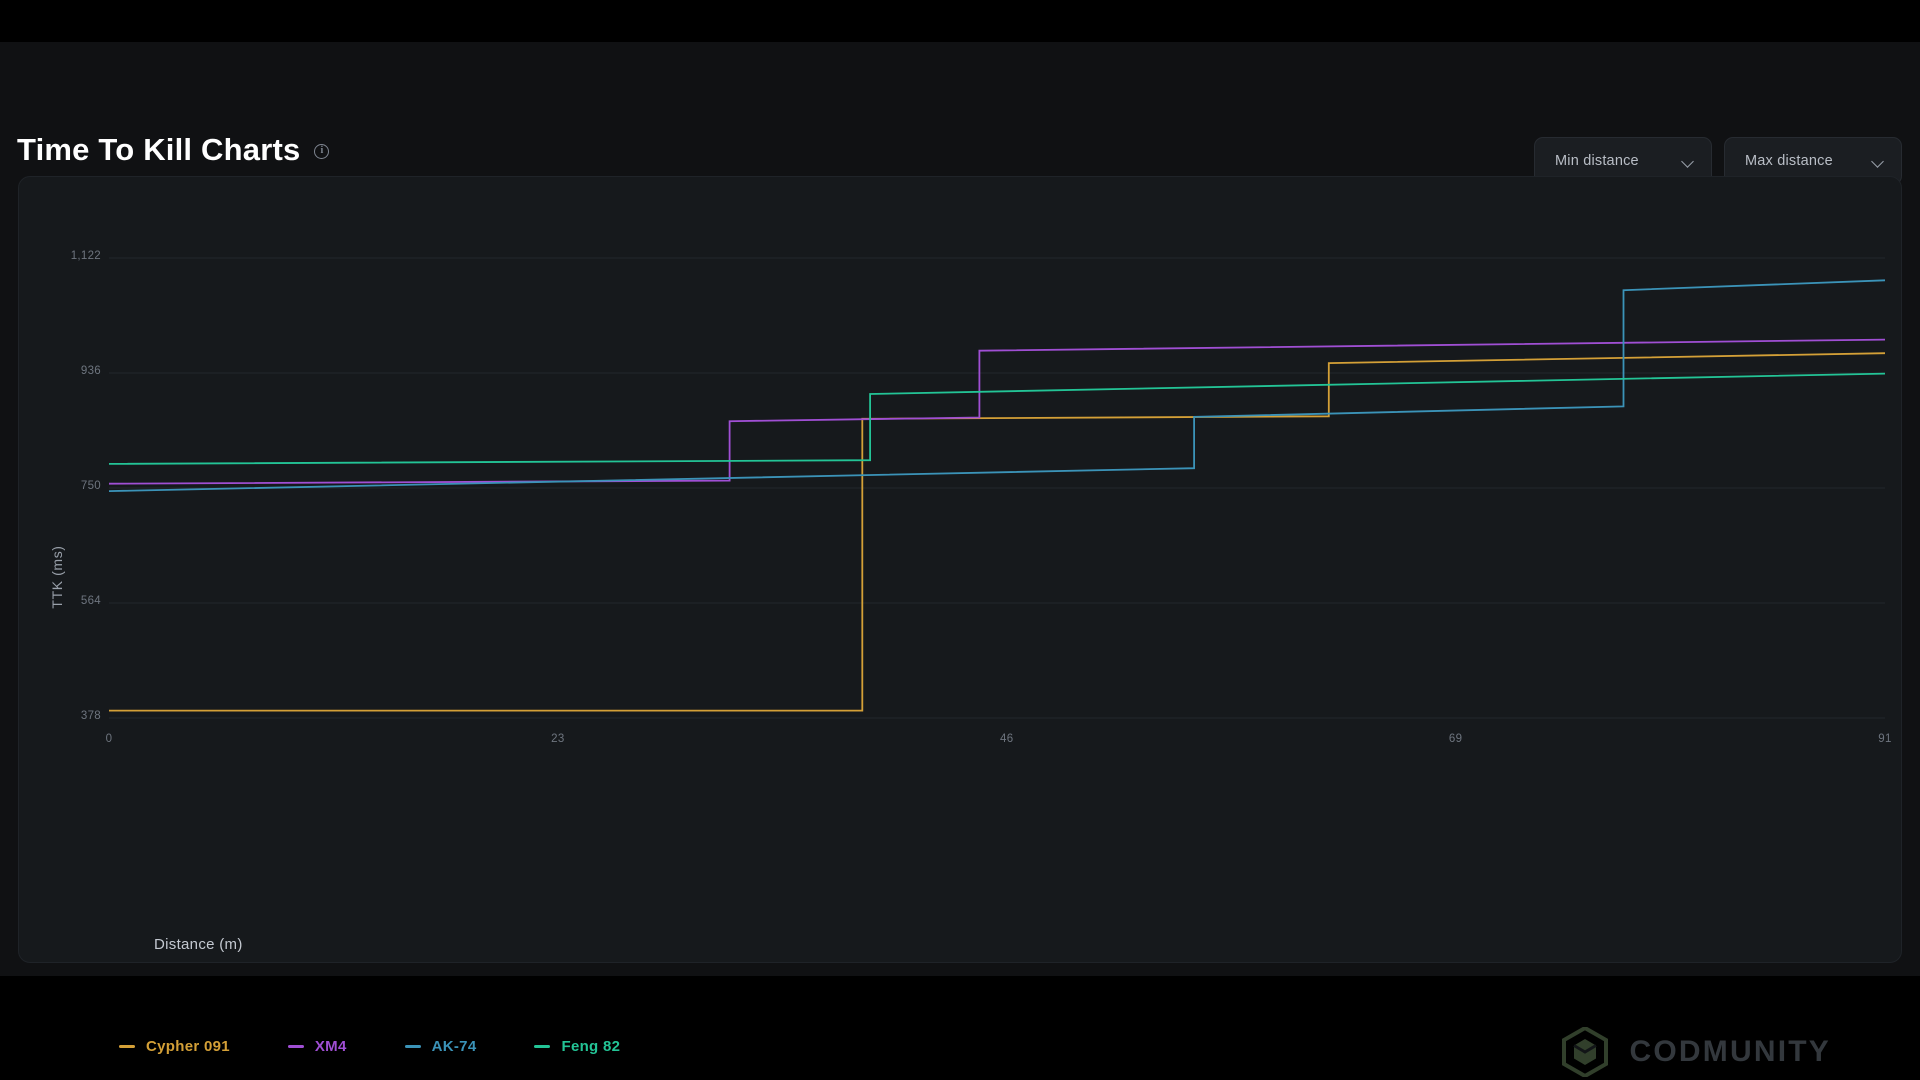 This screenshot has width=1920, height=1080. I want to click on max-distance-label: Max distance, so click(1789, 161).